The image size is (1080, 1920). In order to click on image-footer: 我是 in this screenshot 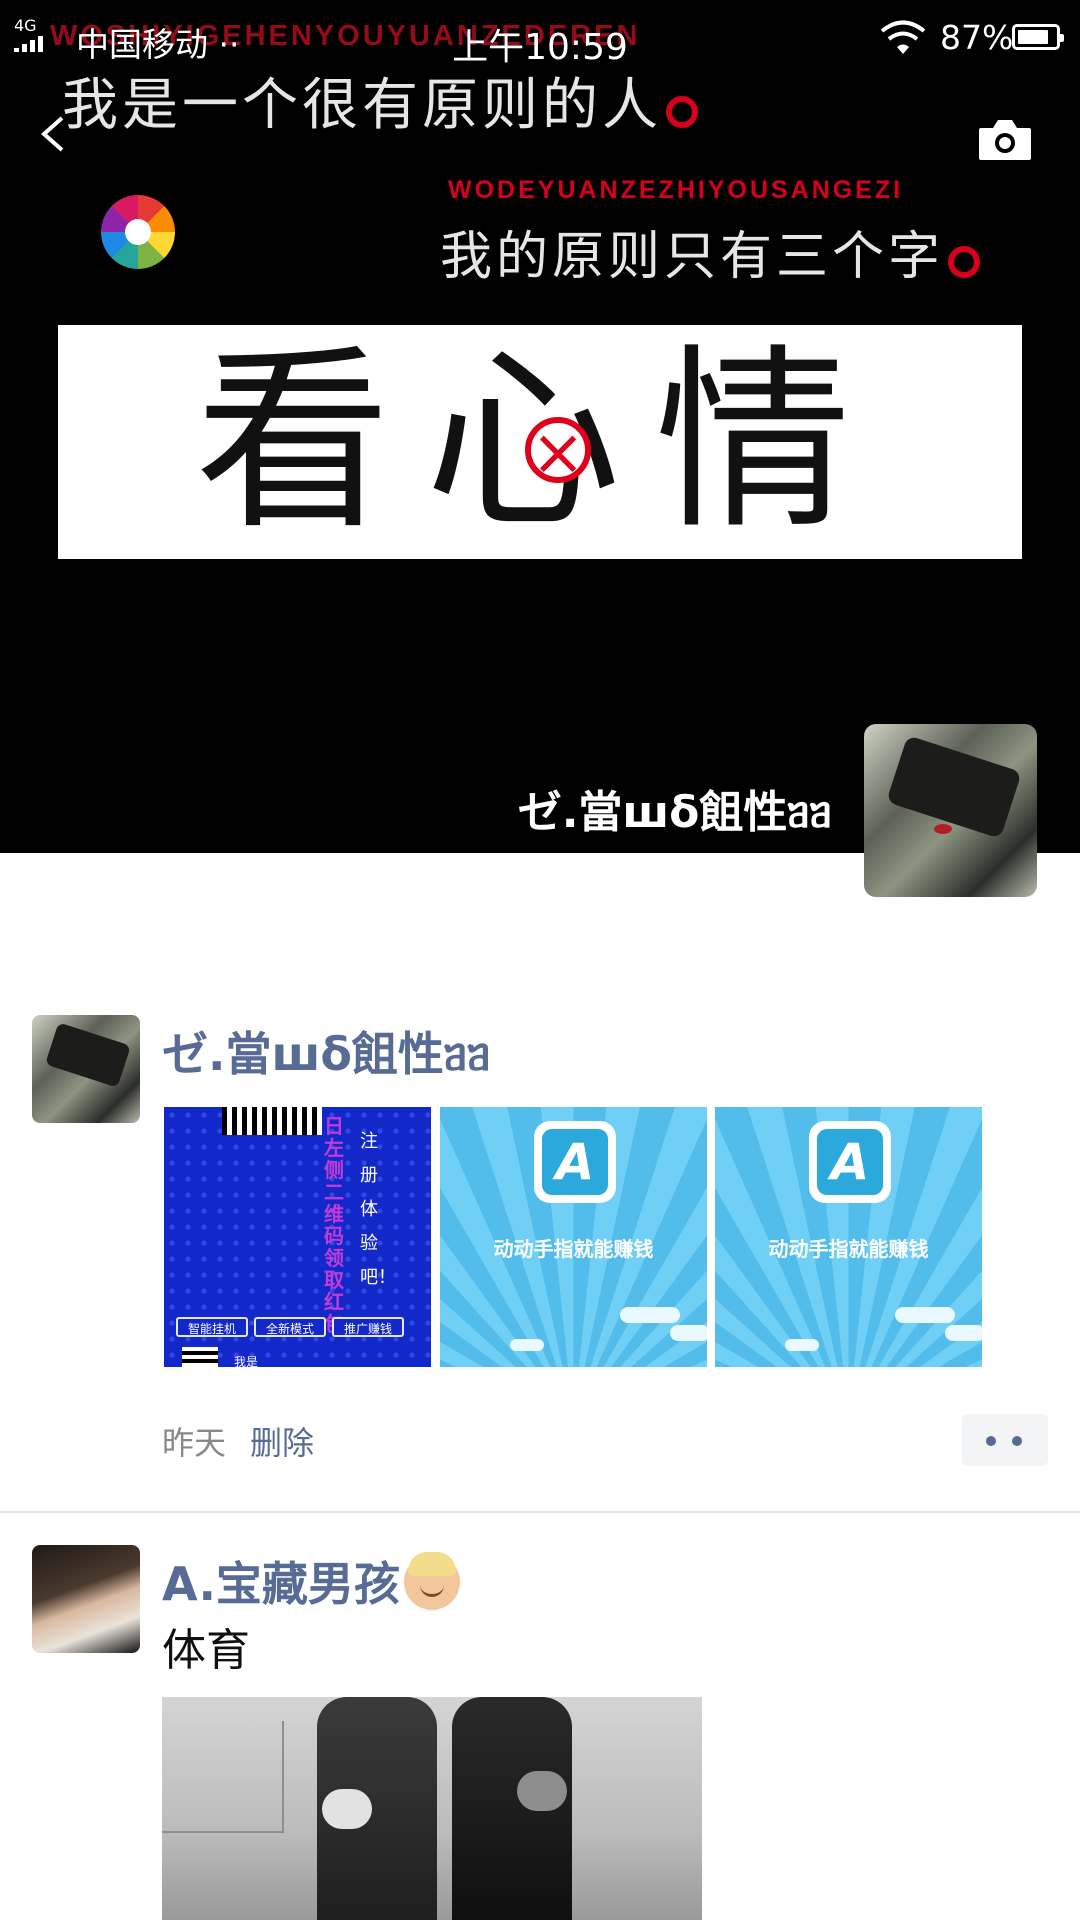, I will do `click(246, 1361)`.